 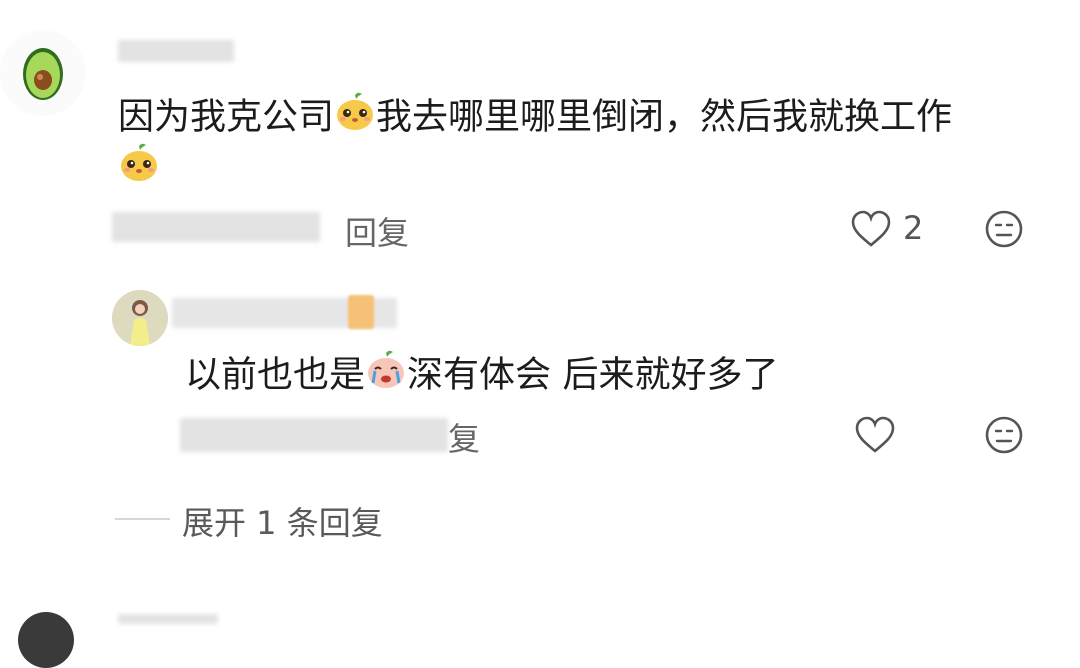 What do you see at coordinates (377, 231) in the screenshot?
I see `reply-button: 回复` at bounding box center [377, 231].